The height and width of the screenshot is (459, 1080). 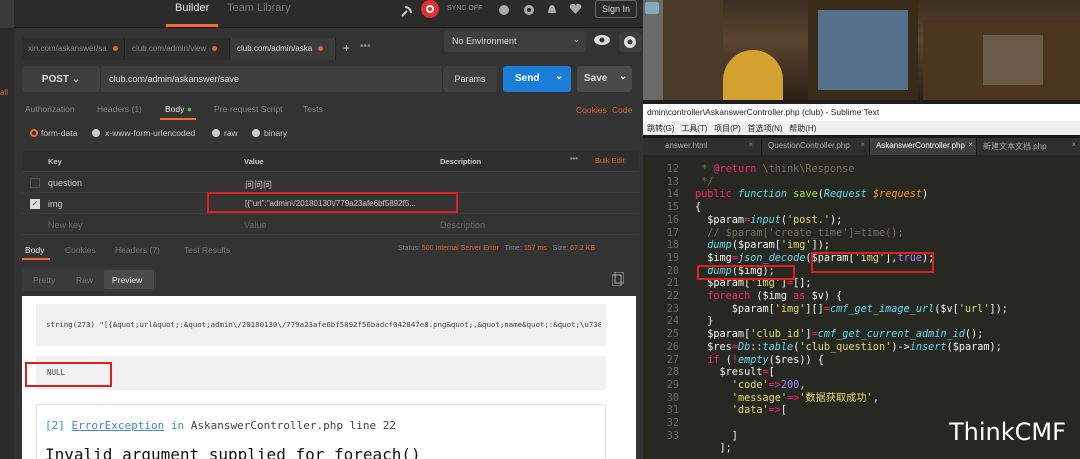 I want to click on error-message: Invalid argument supplied for foreach(), so click(x=233, y=452).